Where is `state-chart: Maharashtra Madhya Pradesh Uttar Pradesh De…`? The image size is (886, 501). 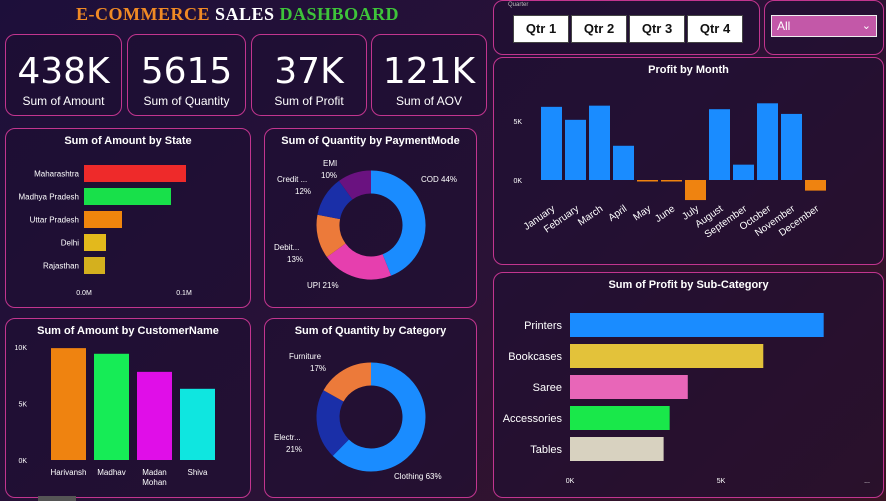 state-chart: Maharashtra Madhya Pradesh Uttar Pradesh De… is located at coordinates (105, 231).